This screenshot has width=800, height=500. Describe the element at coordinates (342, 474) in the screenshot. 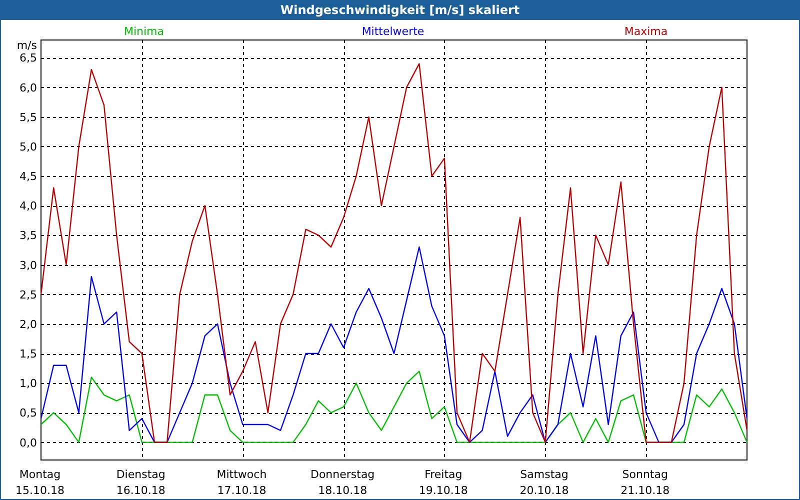

I see `day-label: Donnerstag` at that location.